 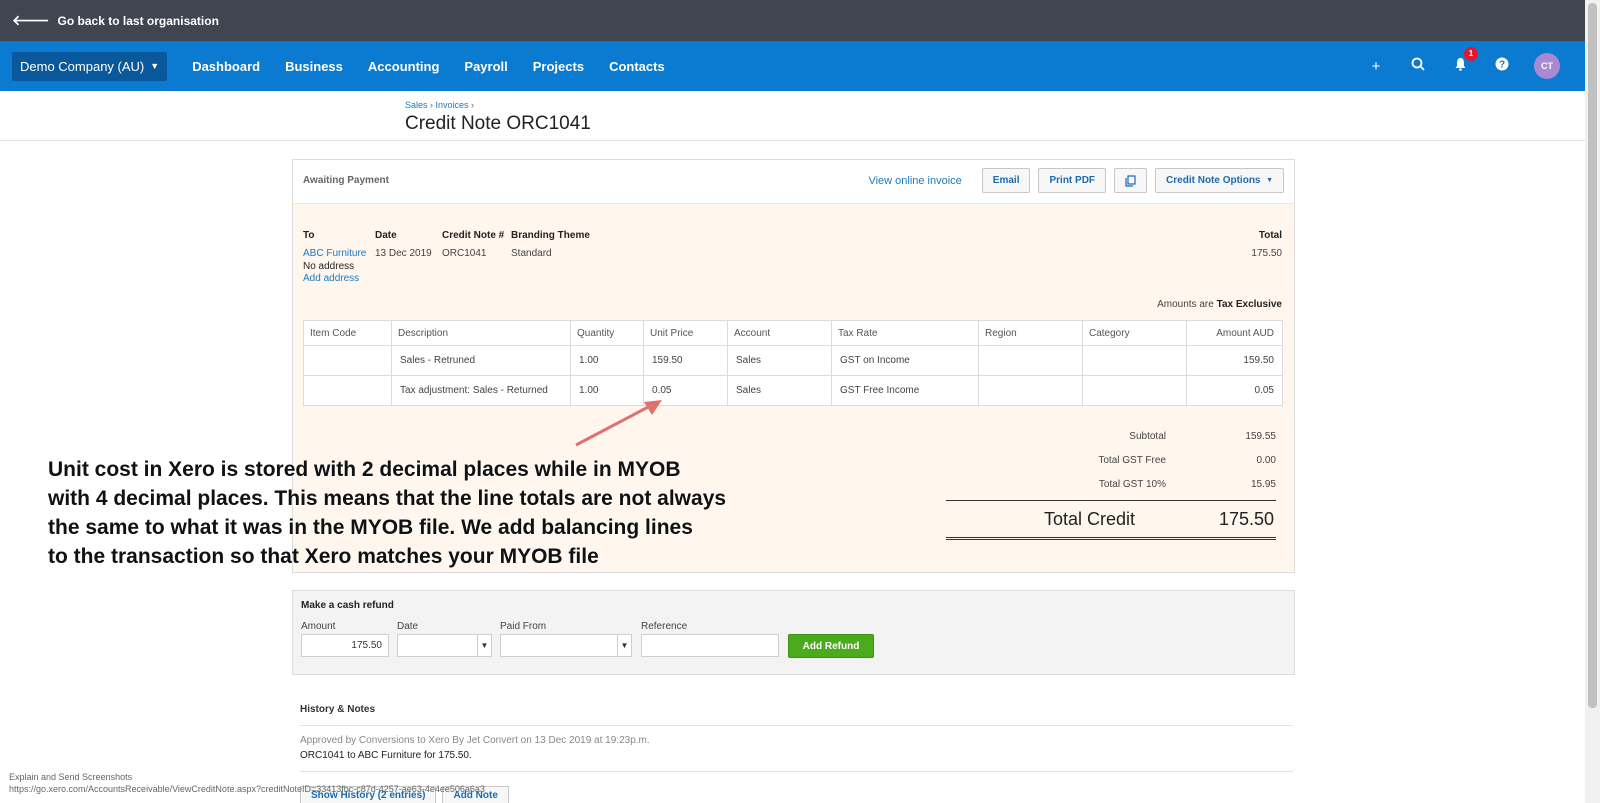 I want to click on avatar: CT, so click(x=1547, y=66).